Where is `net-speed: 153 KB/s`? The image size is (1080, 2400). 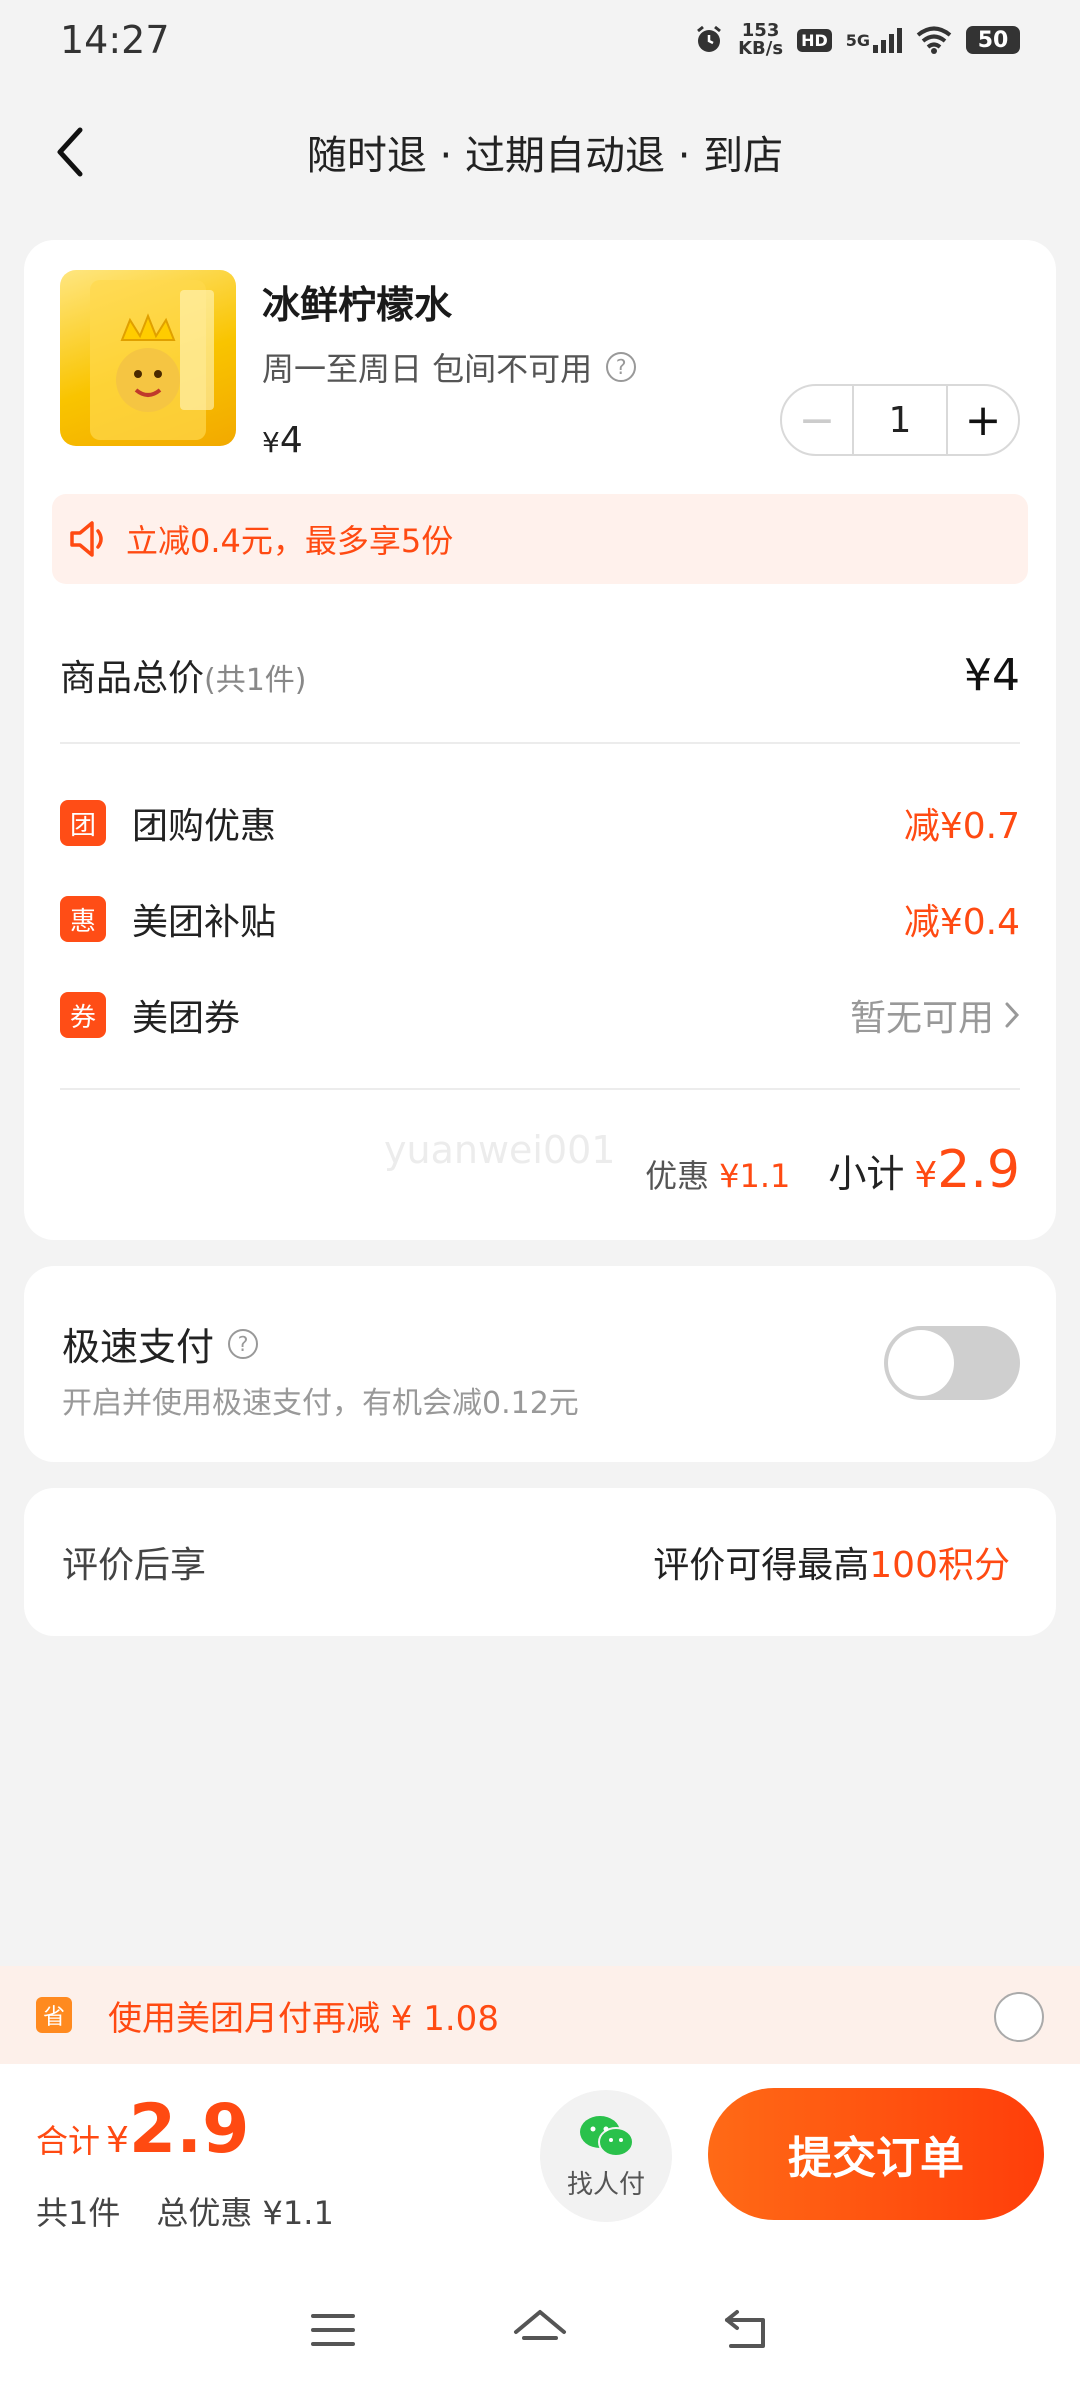
net-speed: 153 KB/s is located at coordinates (760, 40).